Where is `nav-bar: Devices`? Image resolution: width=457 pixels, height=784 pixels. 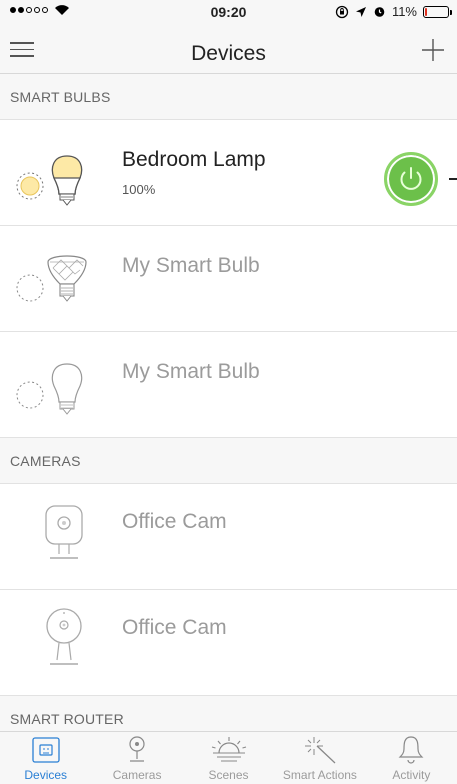 nav-bar: Devices is located at coordinates (228, 48).